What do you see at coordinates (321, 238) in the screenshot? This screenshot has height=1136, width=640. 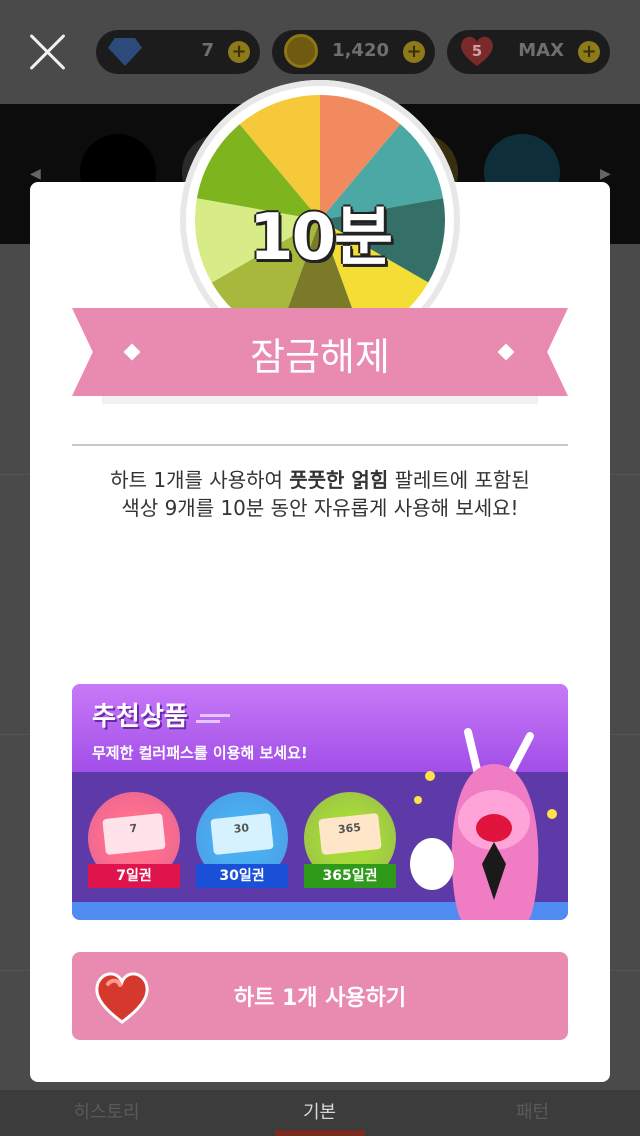 I see `timer-label: 10분` at bounding box center [321, 238].